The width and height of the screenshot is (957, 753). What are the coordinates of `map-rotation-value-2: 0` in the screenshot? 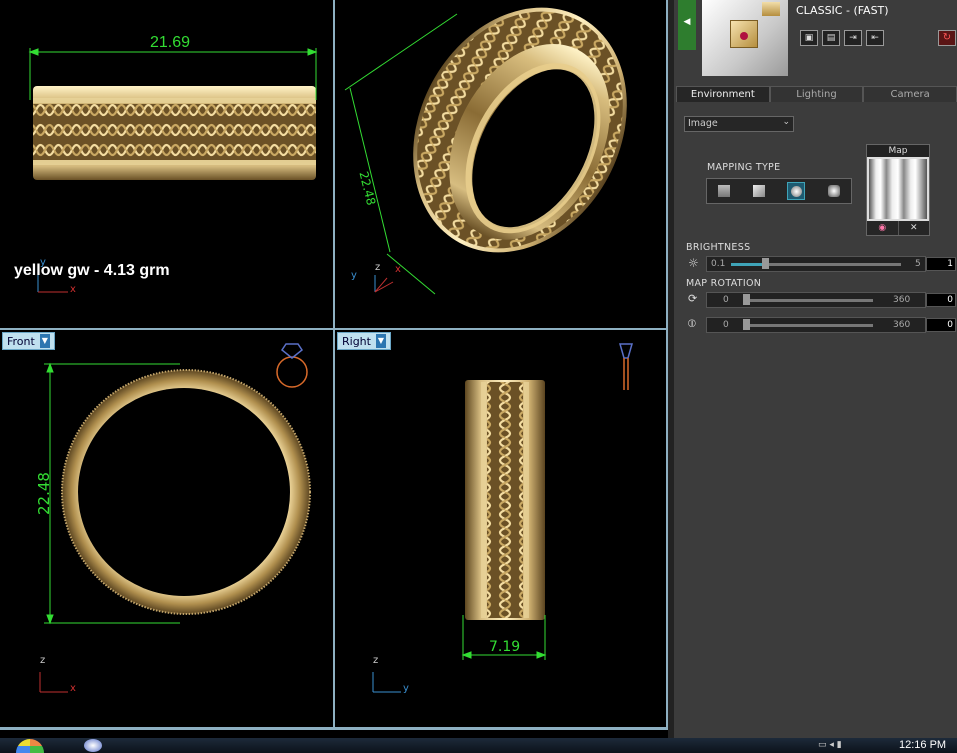 It's located at (941, 325).